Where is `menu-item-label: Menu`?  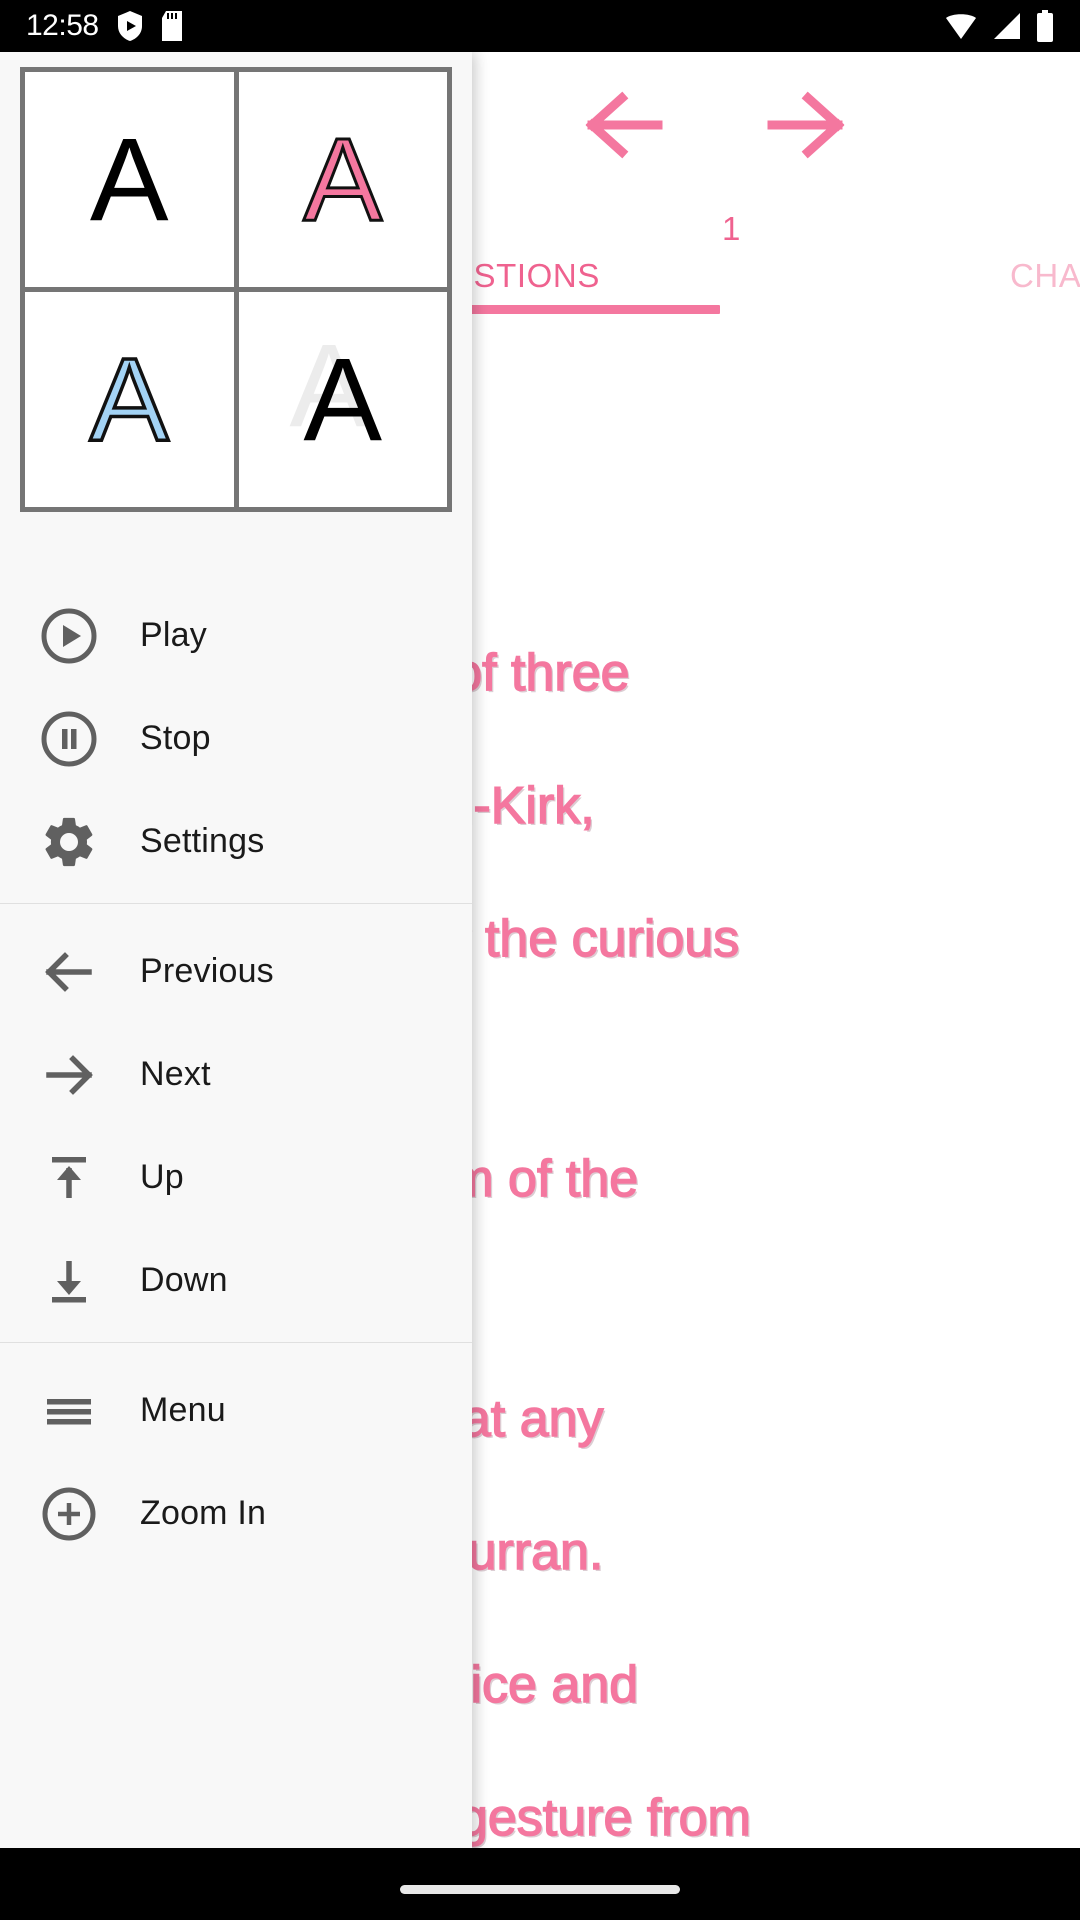
menu-item-label: Menu is located at coordinates (183, 1410).